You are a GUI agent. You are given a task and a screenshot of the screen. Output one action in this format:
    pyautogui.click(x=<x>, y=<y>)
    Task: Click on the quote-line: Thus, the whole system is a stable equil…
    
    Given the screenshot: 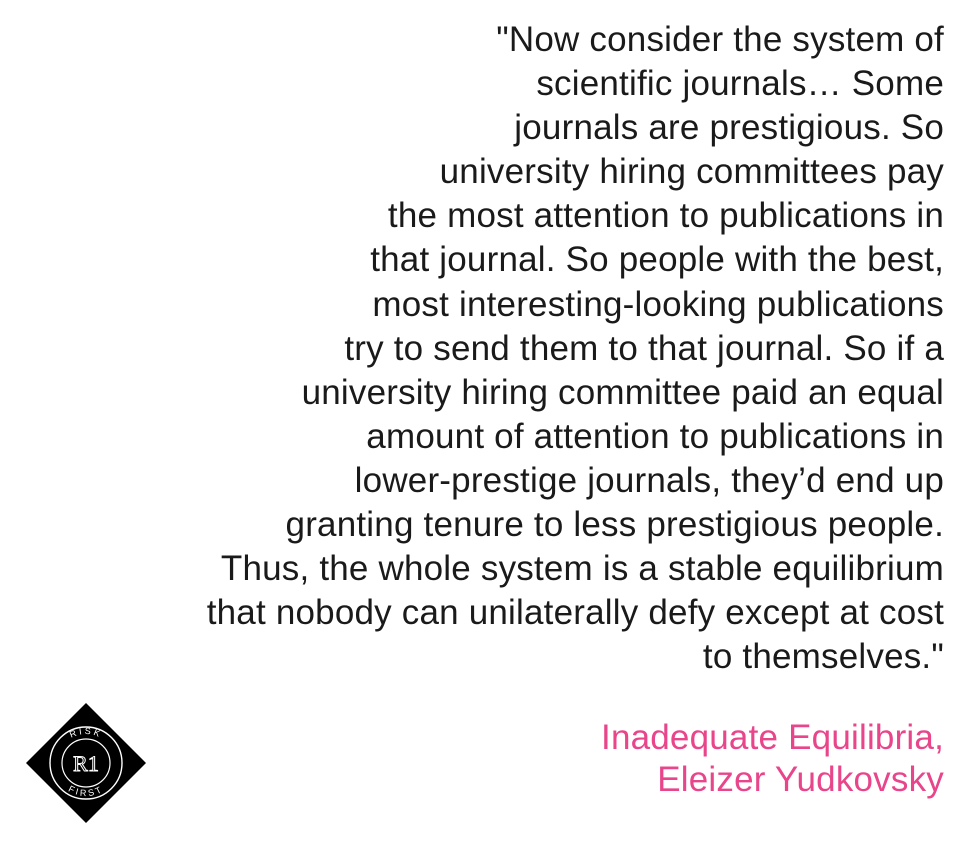 What is the action you would take?
    pyautogui.click(x=582, y=569)
    